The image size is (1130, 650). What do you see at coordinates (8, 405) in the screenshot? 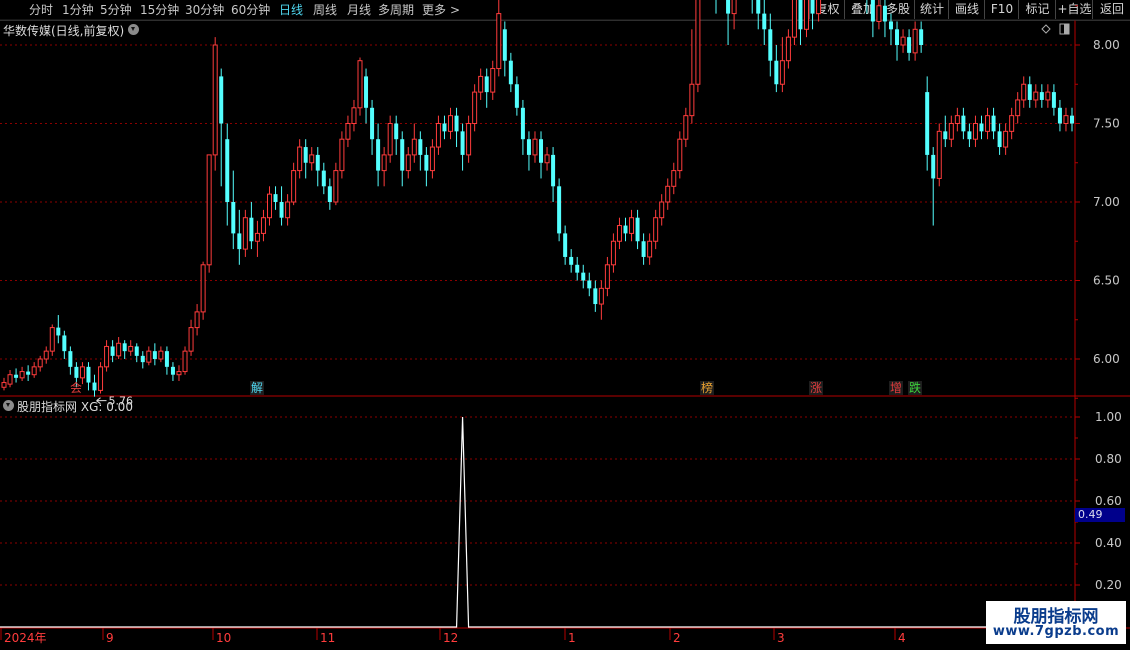
I see `indicator-menu-icon` at bounding box center [8, 405].